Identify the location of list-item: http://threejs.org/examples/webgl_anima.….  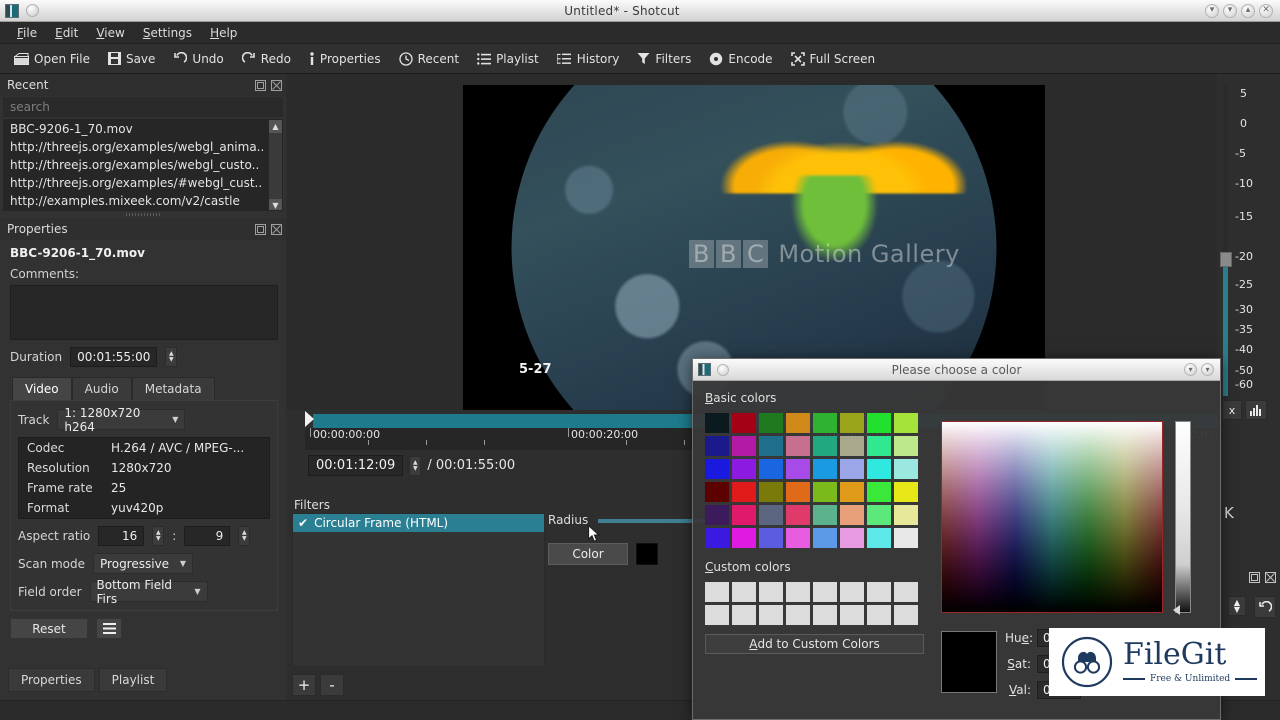
(143, 147).